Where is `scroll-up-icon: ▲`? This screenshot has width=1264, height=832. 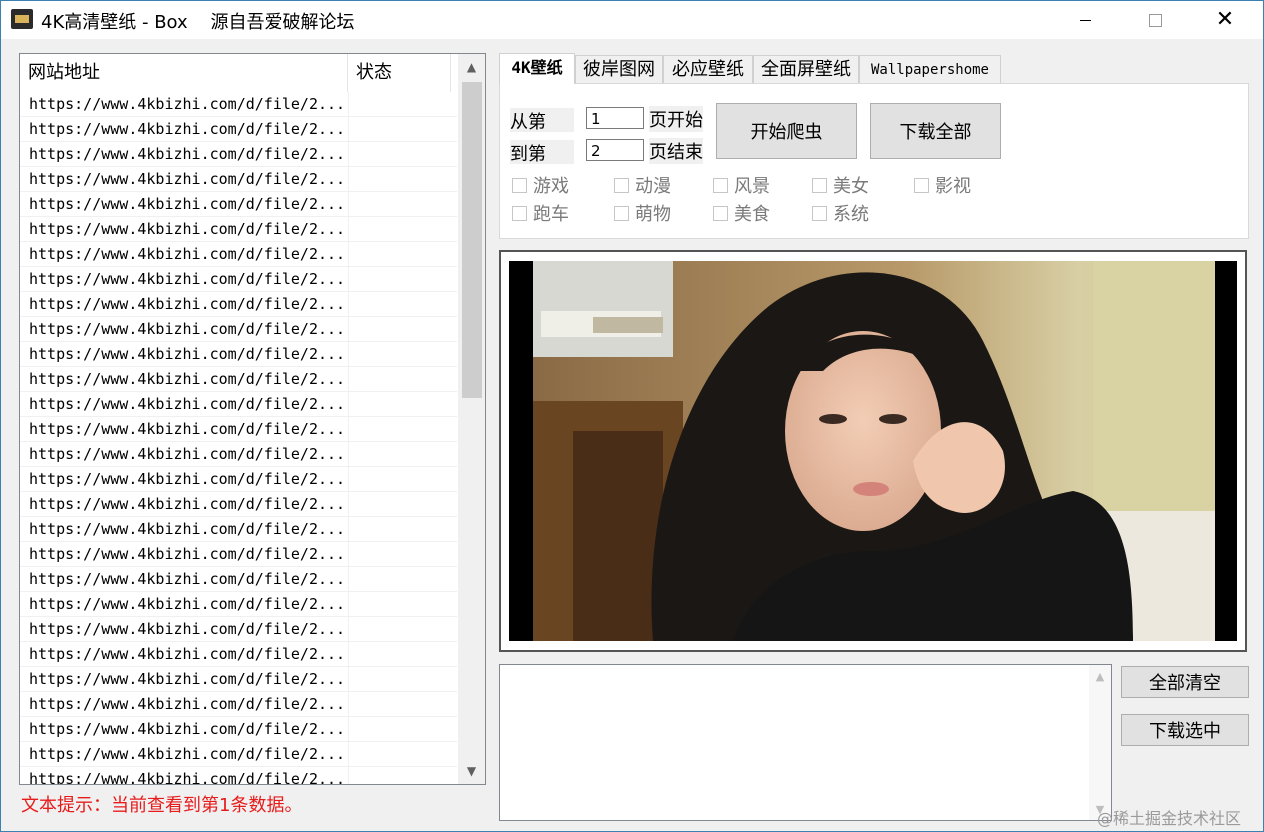 scroll-up-icon: ▲ is located at coordinates (471, 67).